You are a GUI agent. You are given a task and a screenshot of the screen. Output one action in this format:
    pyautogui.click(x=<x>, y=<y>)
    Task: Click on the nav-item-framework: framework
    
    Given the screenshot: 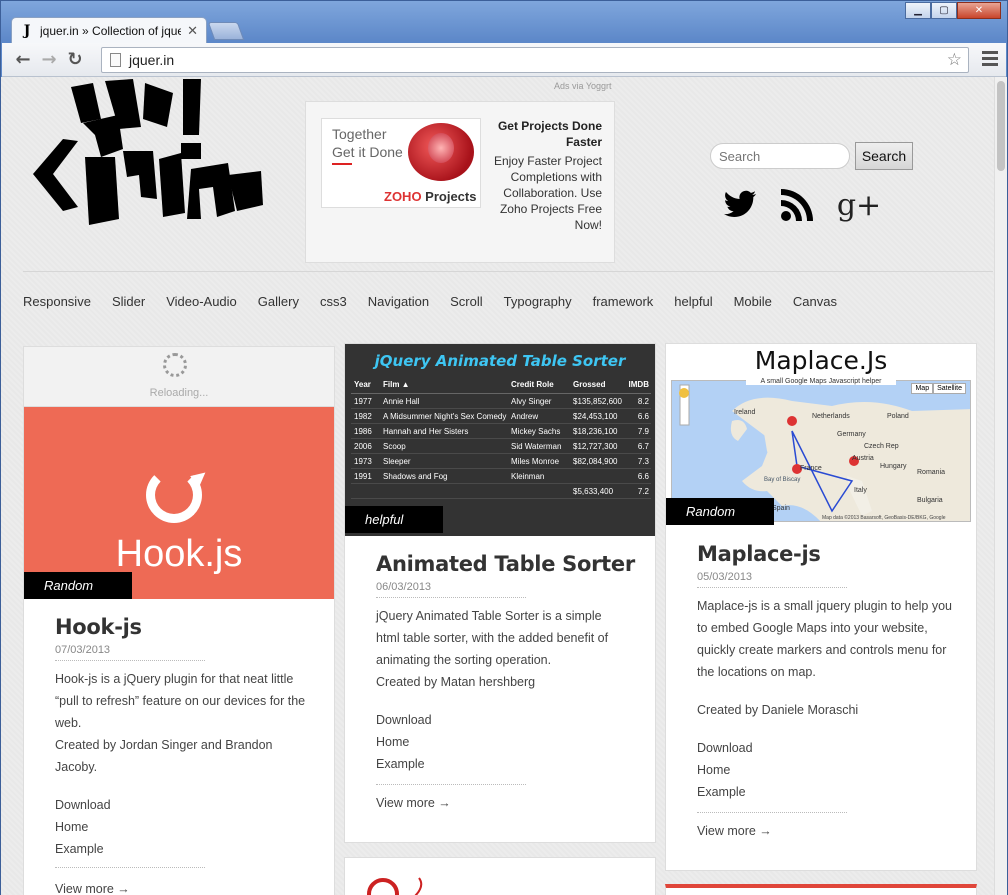 What is the action you would take?
    pyautogui.click(x=623, y=301)
    